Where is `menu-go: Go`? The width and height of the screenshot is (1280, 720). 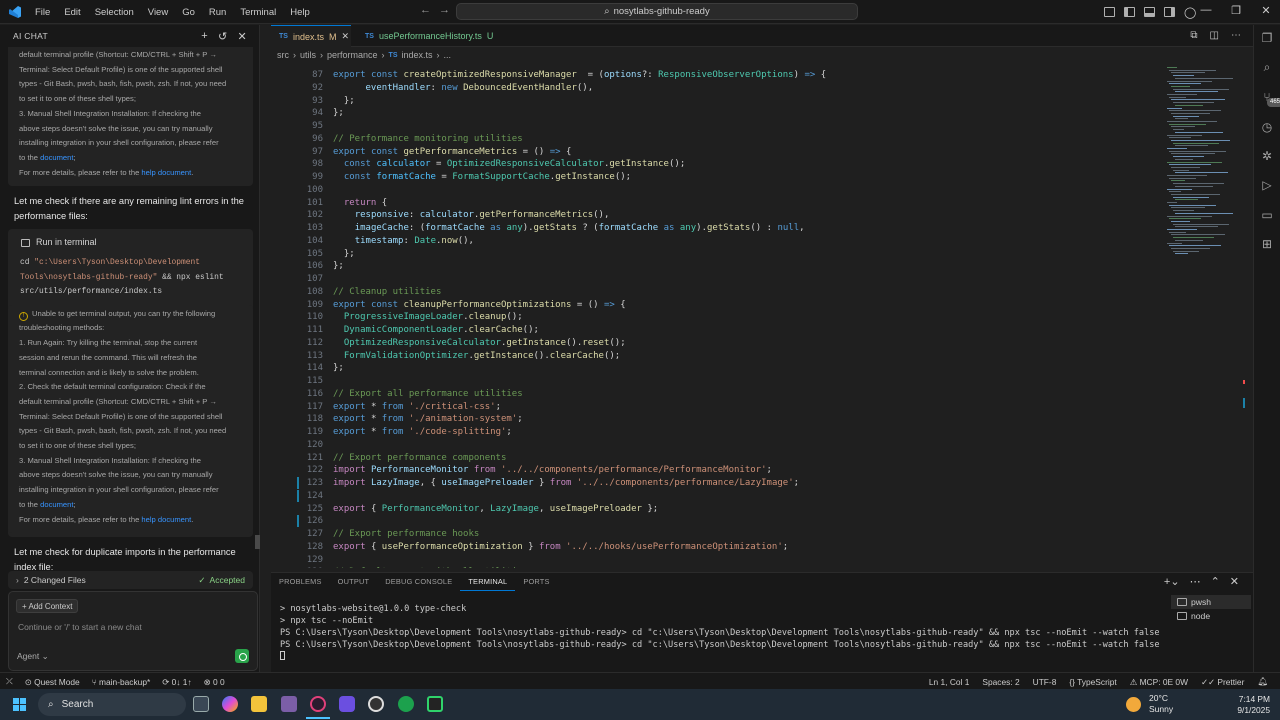
menu-go: Go is located at coordinates (188, 12).